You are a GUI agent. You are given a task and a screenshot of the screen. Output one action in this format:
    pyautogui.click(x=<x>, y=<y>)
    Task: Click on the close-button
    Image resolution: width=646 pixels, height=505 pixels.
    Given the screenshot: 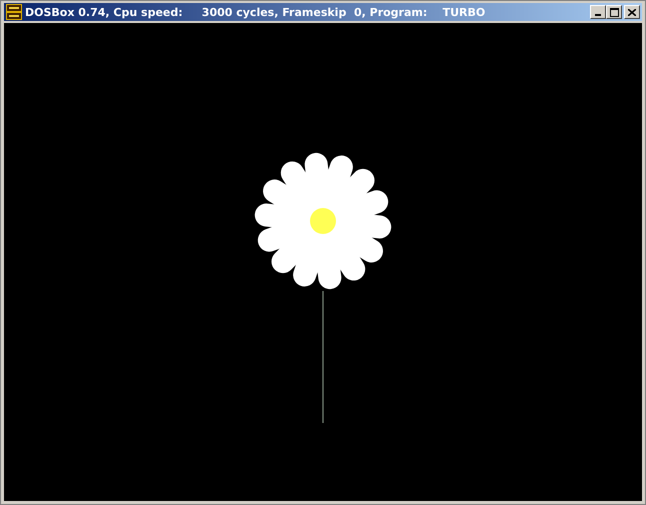 What is the action you would take?
    pyautogui.click(x=632, y=12)
    